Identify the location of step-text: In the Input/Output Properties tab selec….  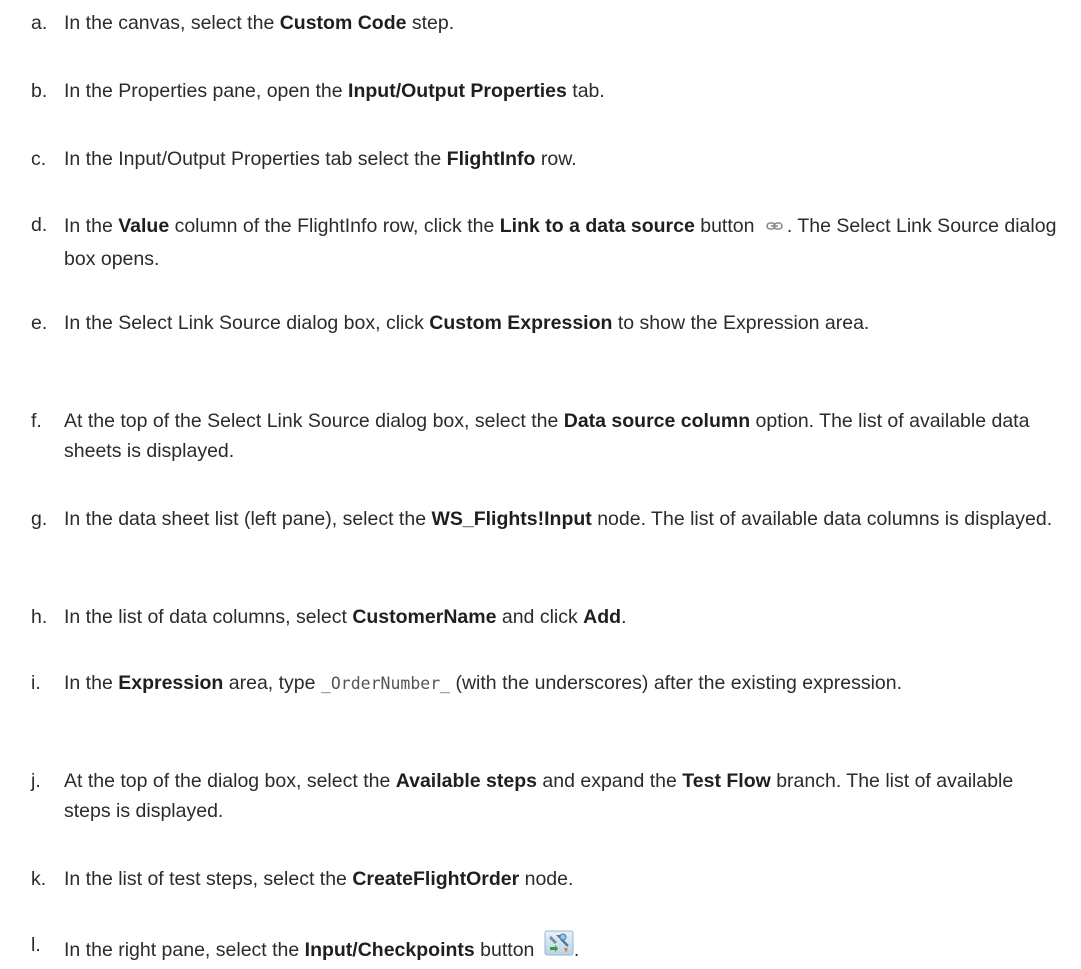
(562, 159).